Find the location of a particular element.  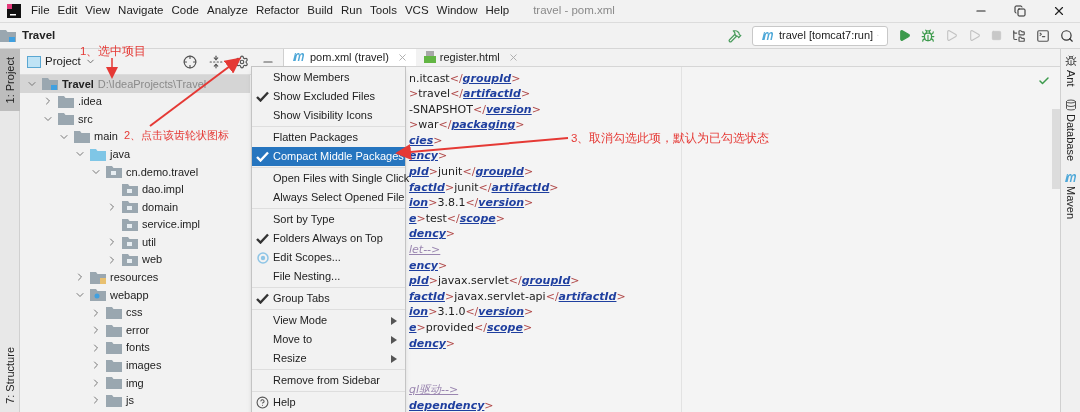

menu-bar-item: View is located at coordinates (98, 11).